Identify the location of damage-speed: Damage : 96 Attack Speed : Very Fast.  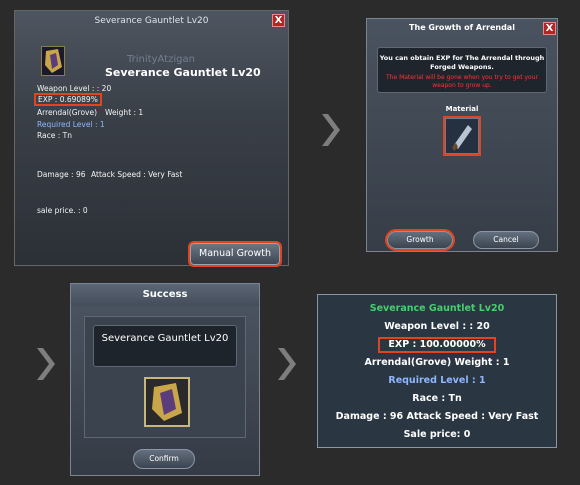
(437, 416).